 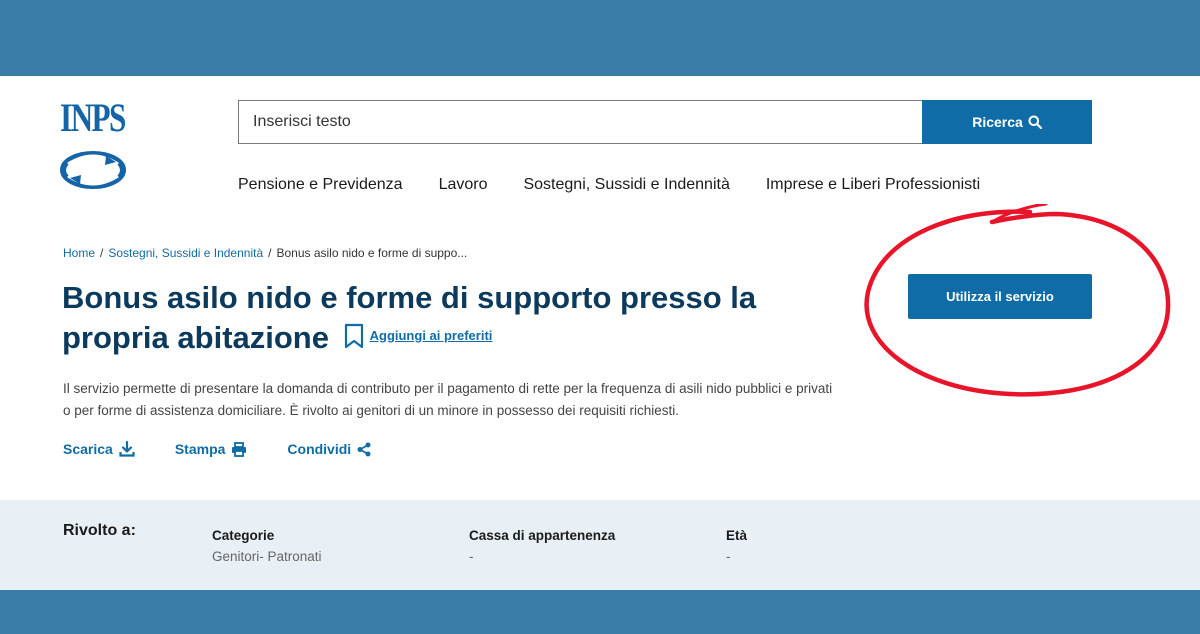 I want to click on info-eta-label: Età, so click(x=737, y=535).